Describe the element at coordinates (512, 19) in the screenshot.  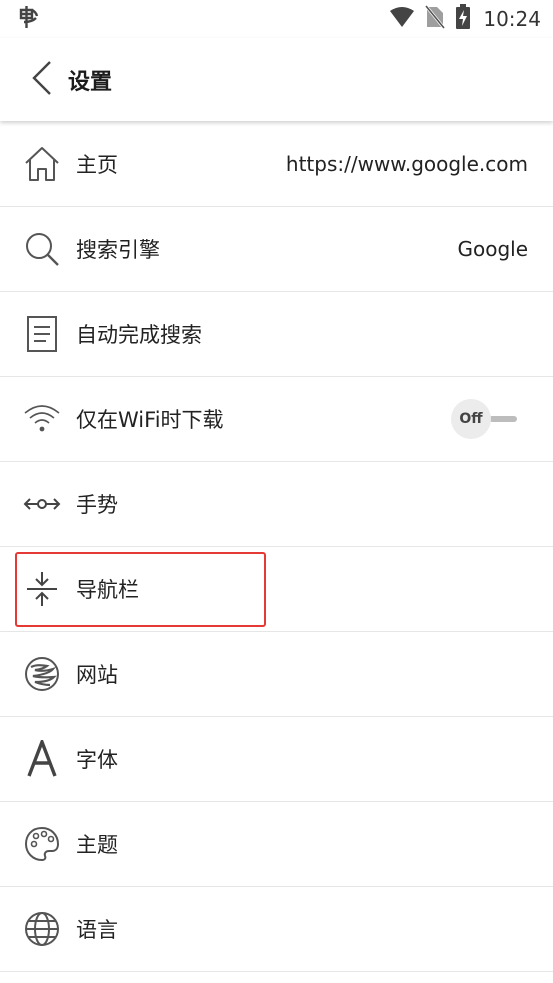
I see `status-time: 10:24` at that location.